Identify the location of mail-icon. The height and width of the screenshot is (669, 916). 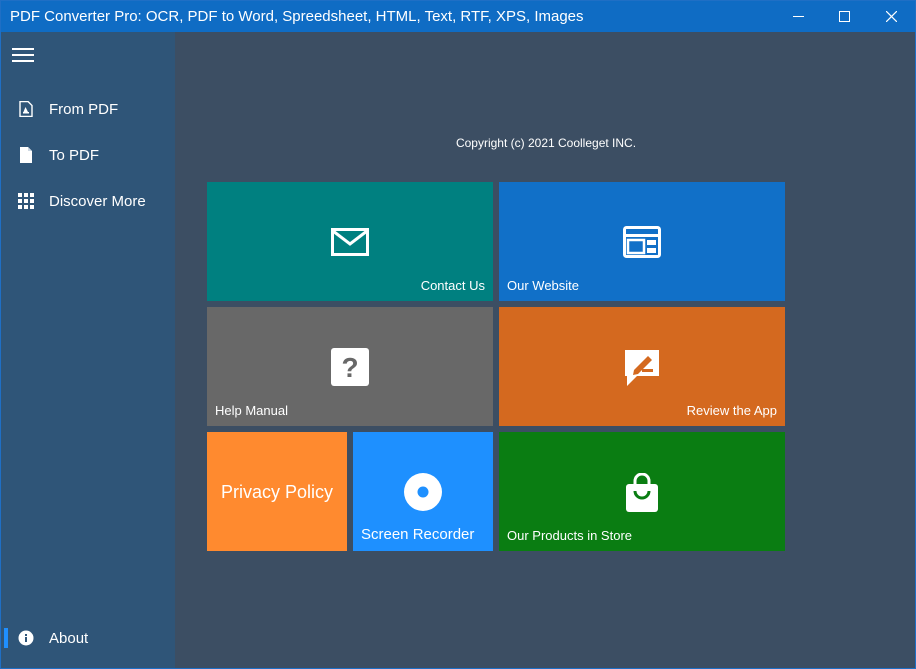
(350, 242).